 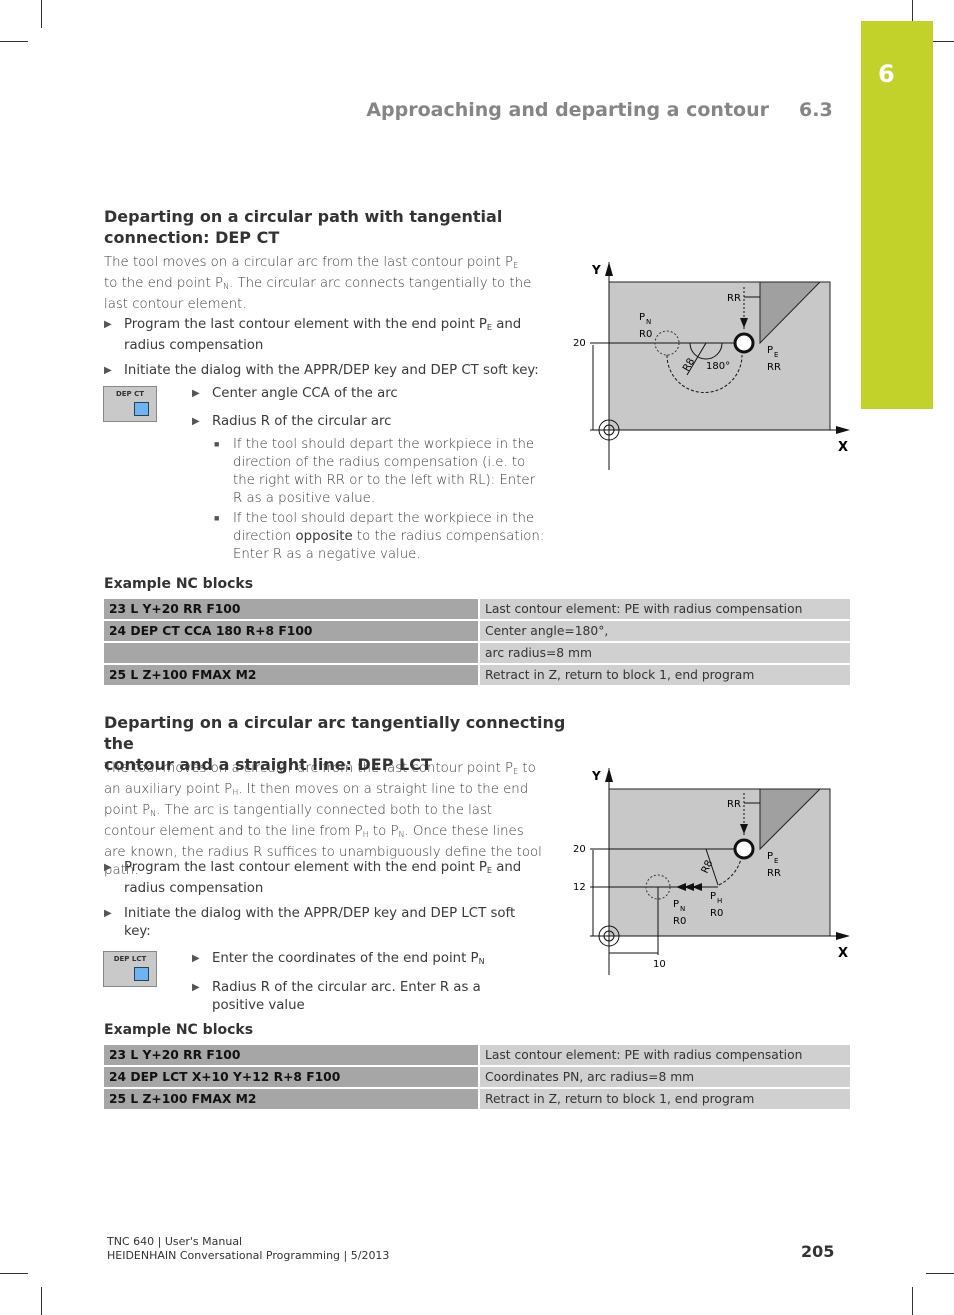 What do you see at coordinates (579, 887) in the screenshot?
I see `svg-text: 12` at bounding box center [579, 887].